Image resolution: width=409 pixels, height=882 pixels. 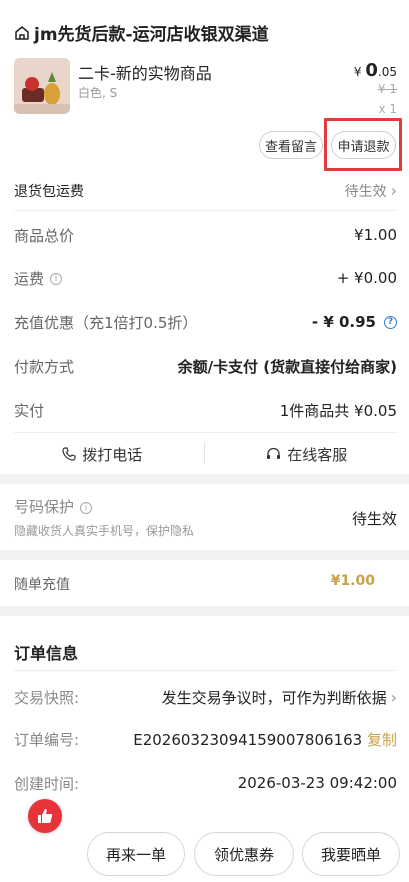 What do you see at coordinates (375, 235) in the screenshot?
I see `summary-value: ¥1.00` at bounding box center [375, 235].